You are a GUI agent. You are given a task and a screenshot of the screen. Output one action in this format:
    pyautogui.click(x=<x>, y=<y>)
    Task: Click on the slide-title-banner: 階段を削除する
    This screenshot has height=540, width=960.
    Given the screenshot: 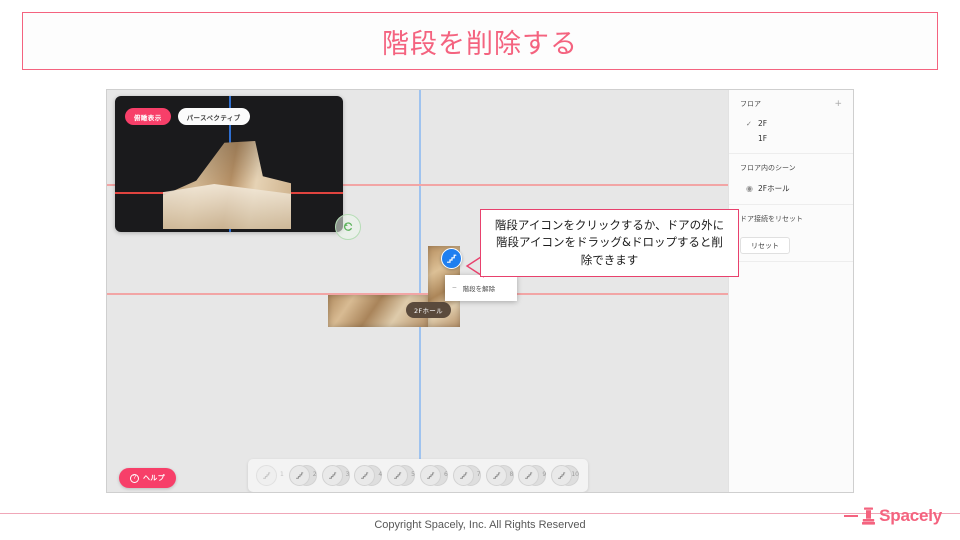 What is the action you would take?
    pyautogui.click(x=480, y=41)
    